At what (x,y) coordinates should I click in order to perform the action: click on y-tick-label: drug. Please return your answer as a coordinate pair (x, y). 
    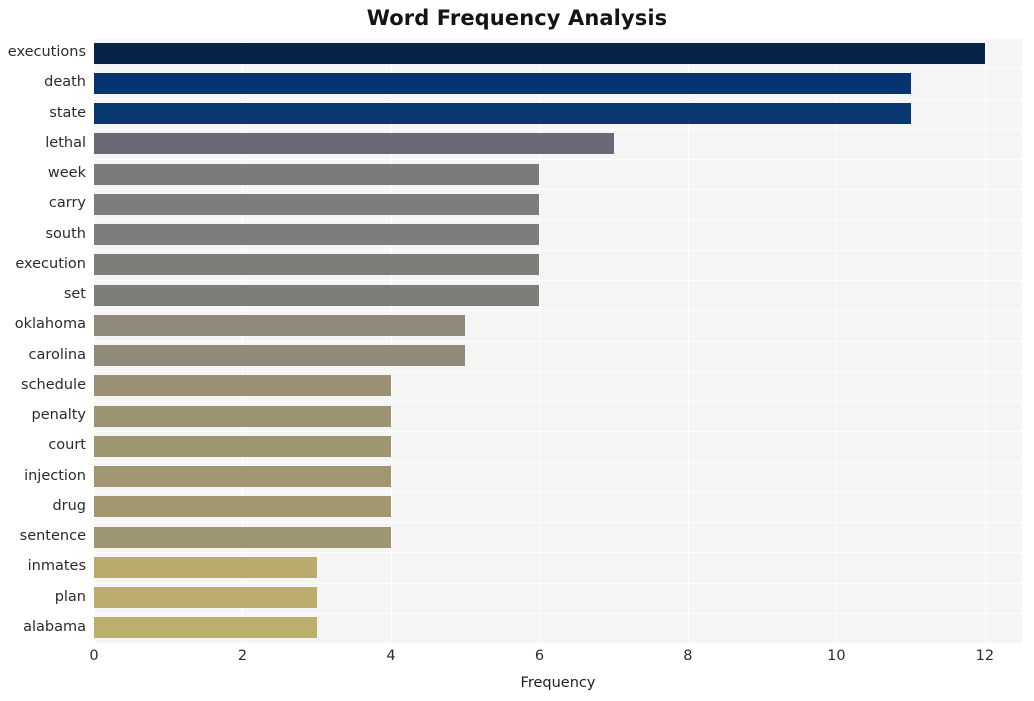
    Looking at the image, I should click on (69, 505).